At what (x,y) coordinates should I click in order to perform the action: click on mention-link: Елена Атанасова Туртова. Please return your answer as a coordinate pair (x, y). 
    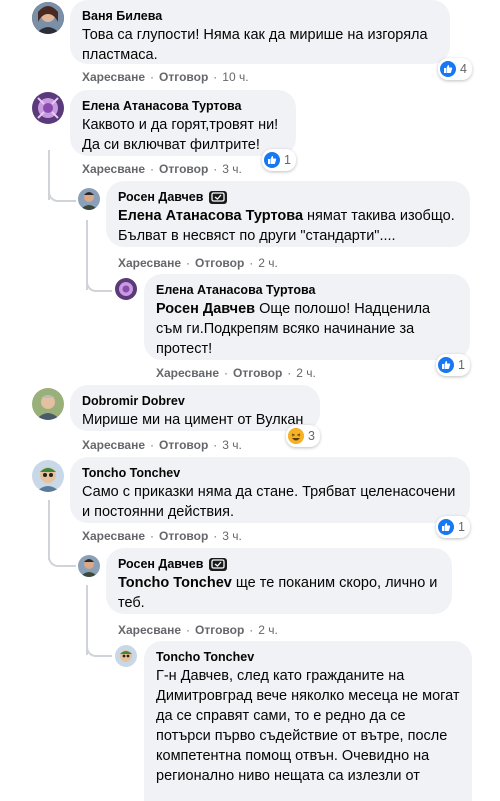
    Looking at the image, I should click on (210, 216).